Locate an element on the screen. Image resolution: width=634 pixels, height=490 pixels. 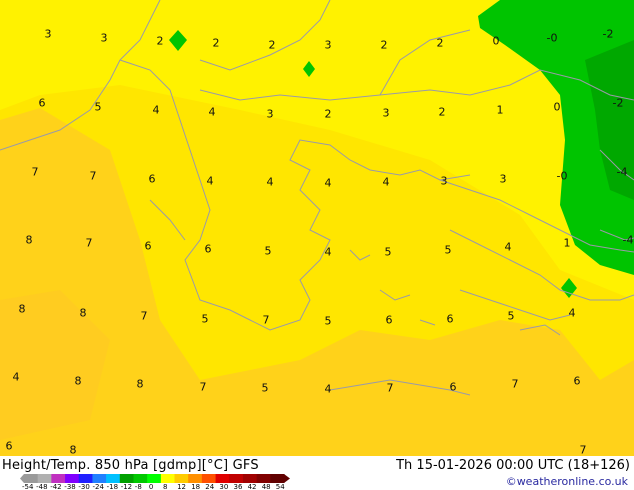
color-scale-tick-label: -42 is located at coordinates (56, 486).